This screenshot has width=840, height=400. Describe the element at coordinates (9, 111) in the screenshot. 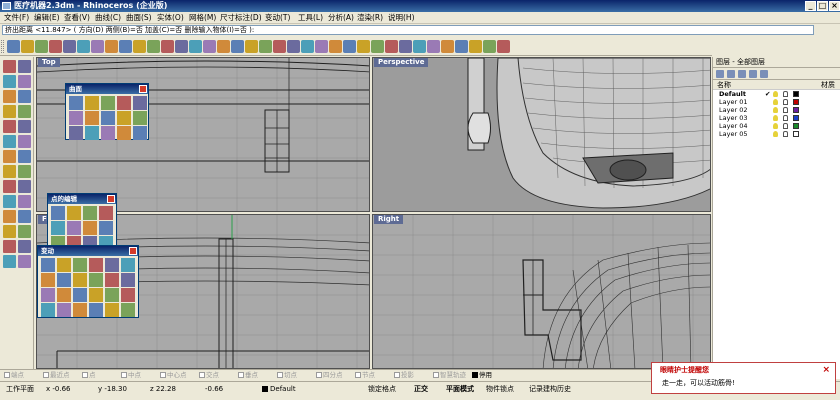

I see `ellipse-icon` at that location.